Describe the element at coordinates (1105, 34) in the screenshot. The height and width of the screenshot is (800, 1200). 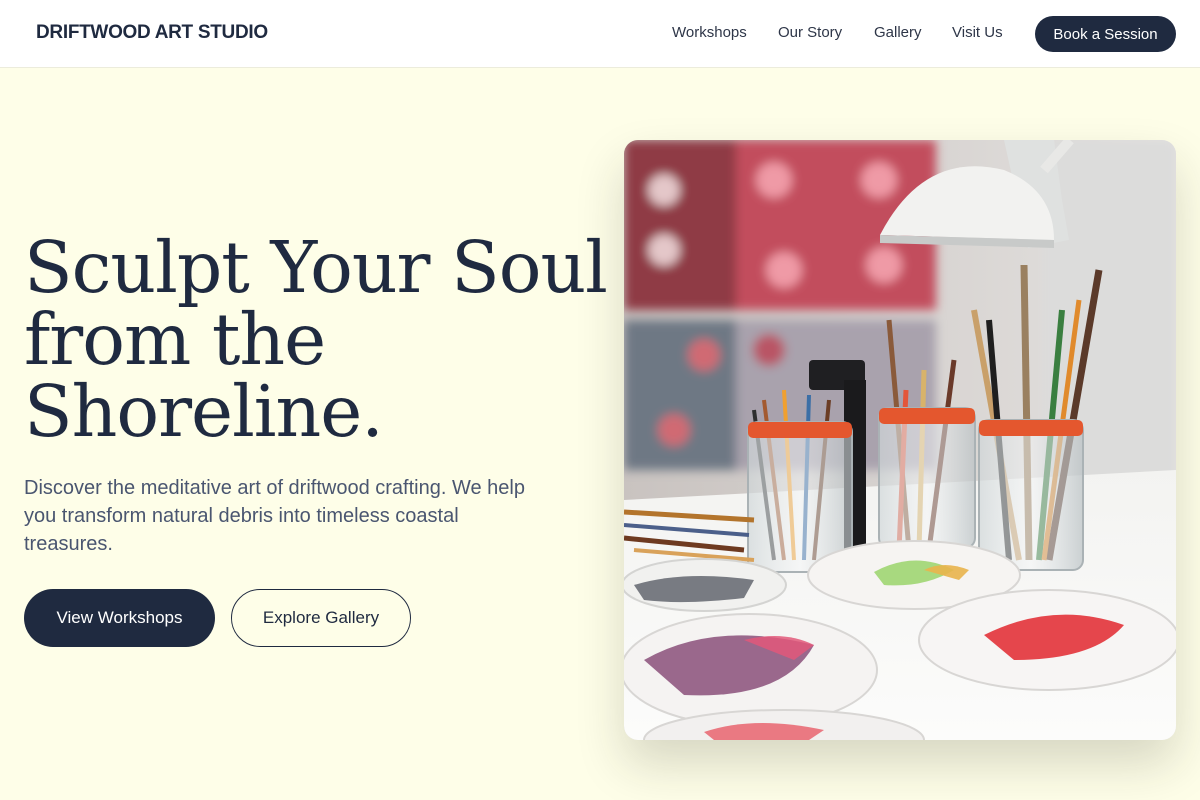
I see `book-session-button: Book a Session` at that location.